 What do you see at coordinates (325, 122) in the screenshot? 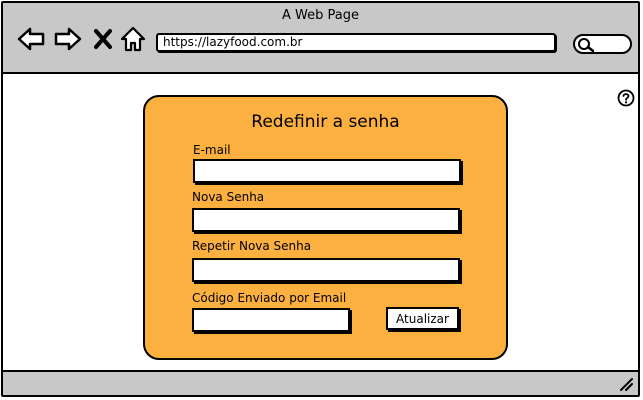
I see `form-title: Redefinir a senha` at bounding box center [325, 122].